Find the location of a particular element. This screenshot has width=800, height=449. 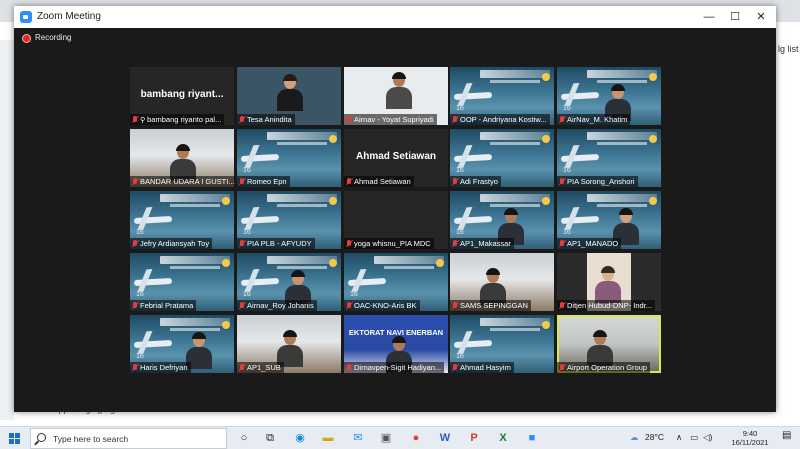

participant-name: Haris Defriyan is located at coordinates (164, 367).